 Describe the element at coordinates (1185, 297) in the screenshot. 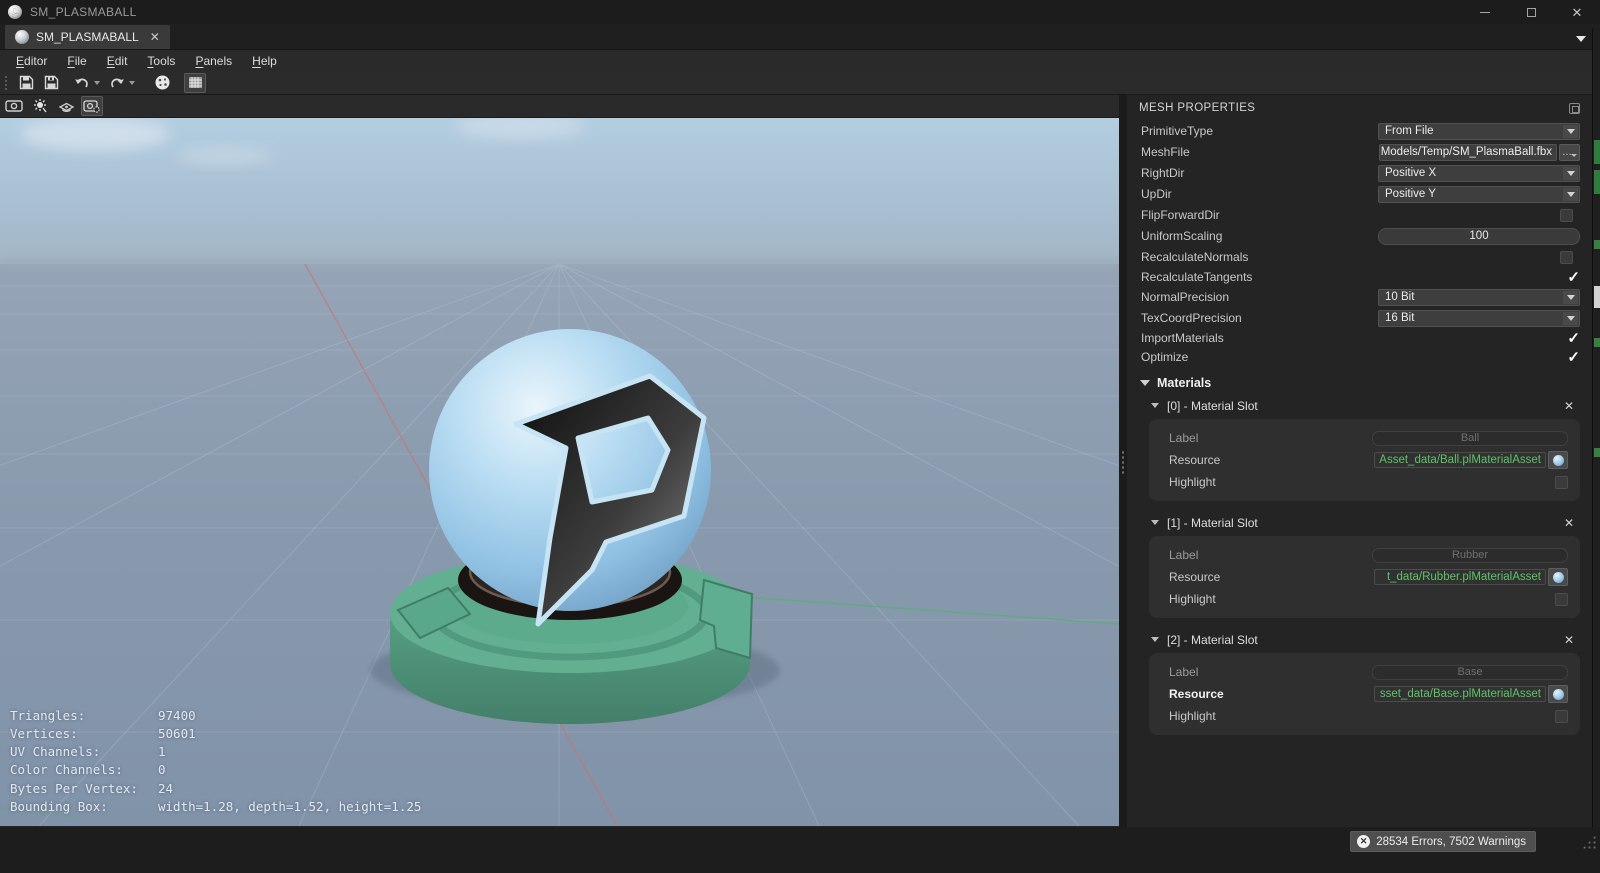

I see `property-label: NormalPrecision` at that location.